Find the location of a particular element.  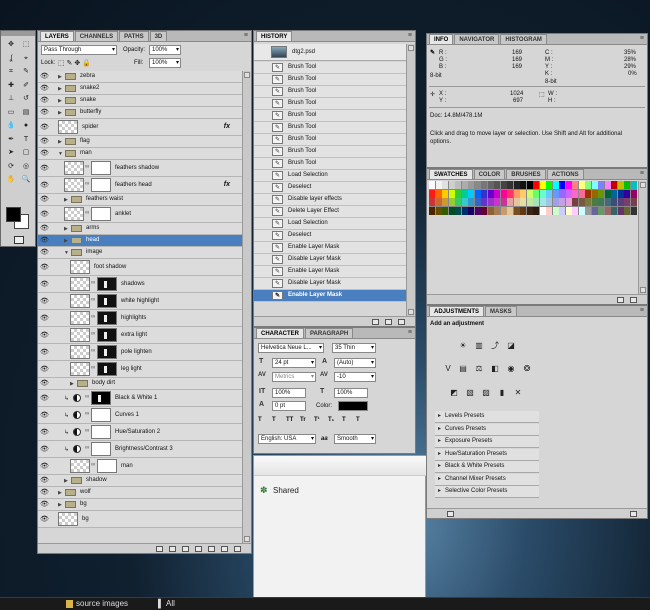

dodge-tool-icon: ● is located at coordinates (26, 125).